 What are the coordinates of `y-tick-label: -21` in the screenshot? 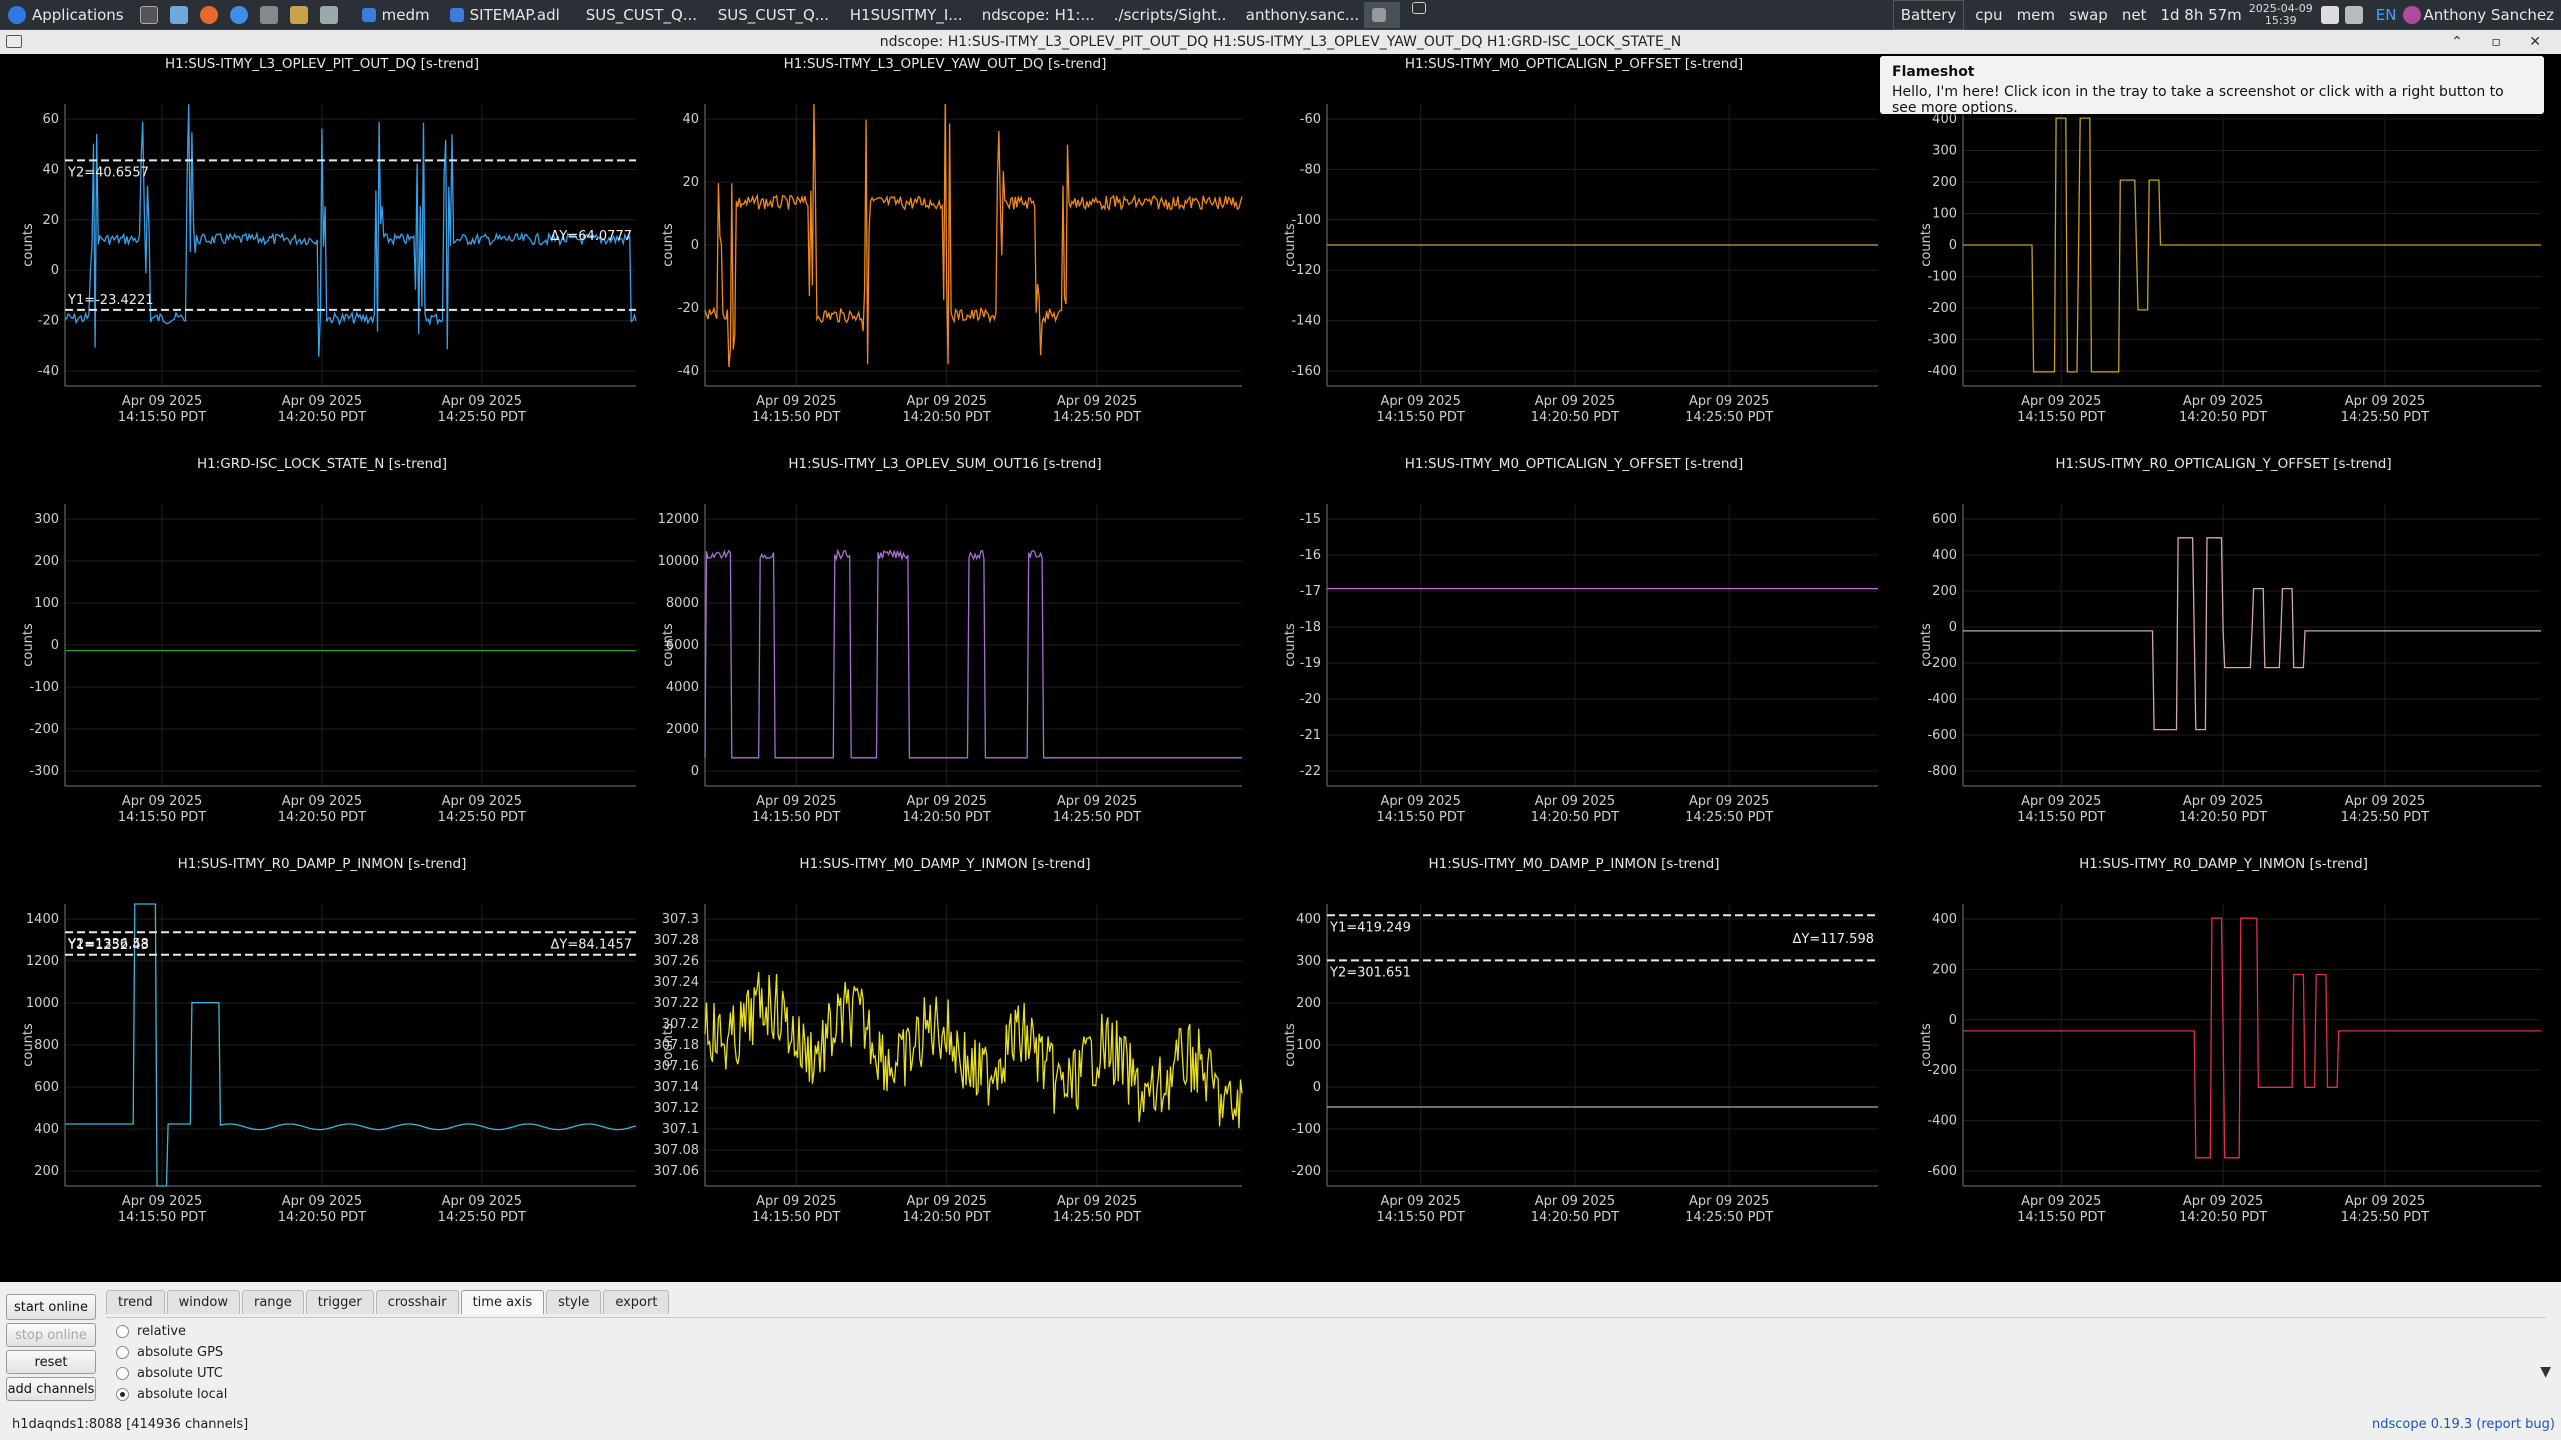 It's located at (1310, 735).